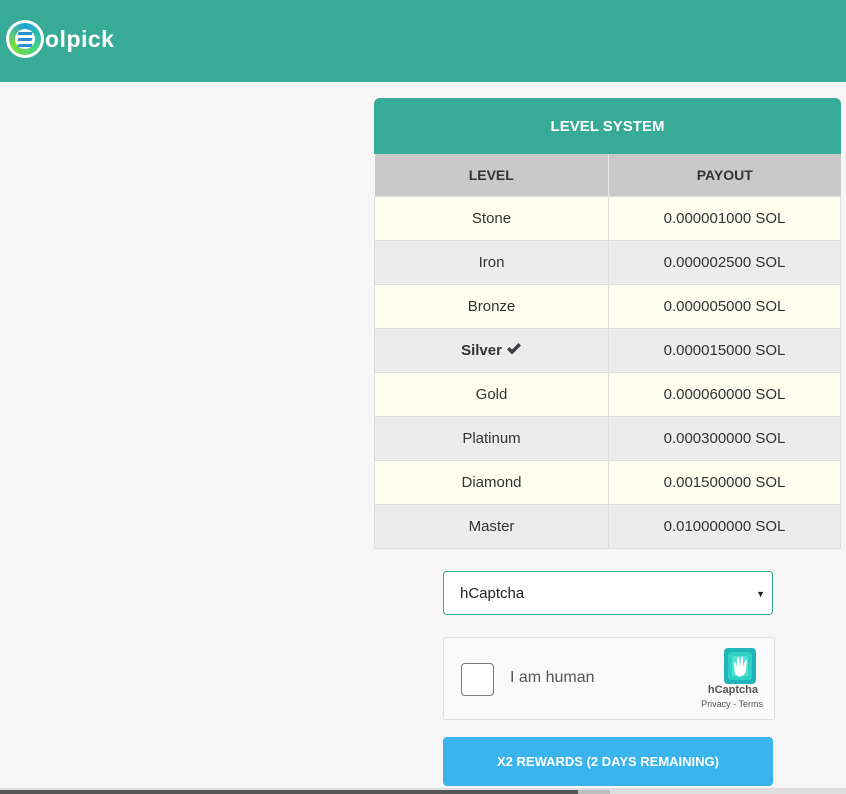 The image size is (846, 794). I want to click on table-row: Iron 0.000002500 SOL, so click(607, 262).